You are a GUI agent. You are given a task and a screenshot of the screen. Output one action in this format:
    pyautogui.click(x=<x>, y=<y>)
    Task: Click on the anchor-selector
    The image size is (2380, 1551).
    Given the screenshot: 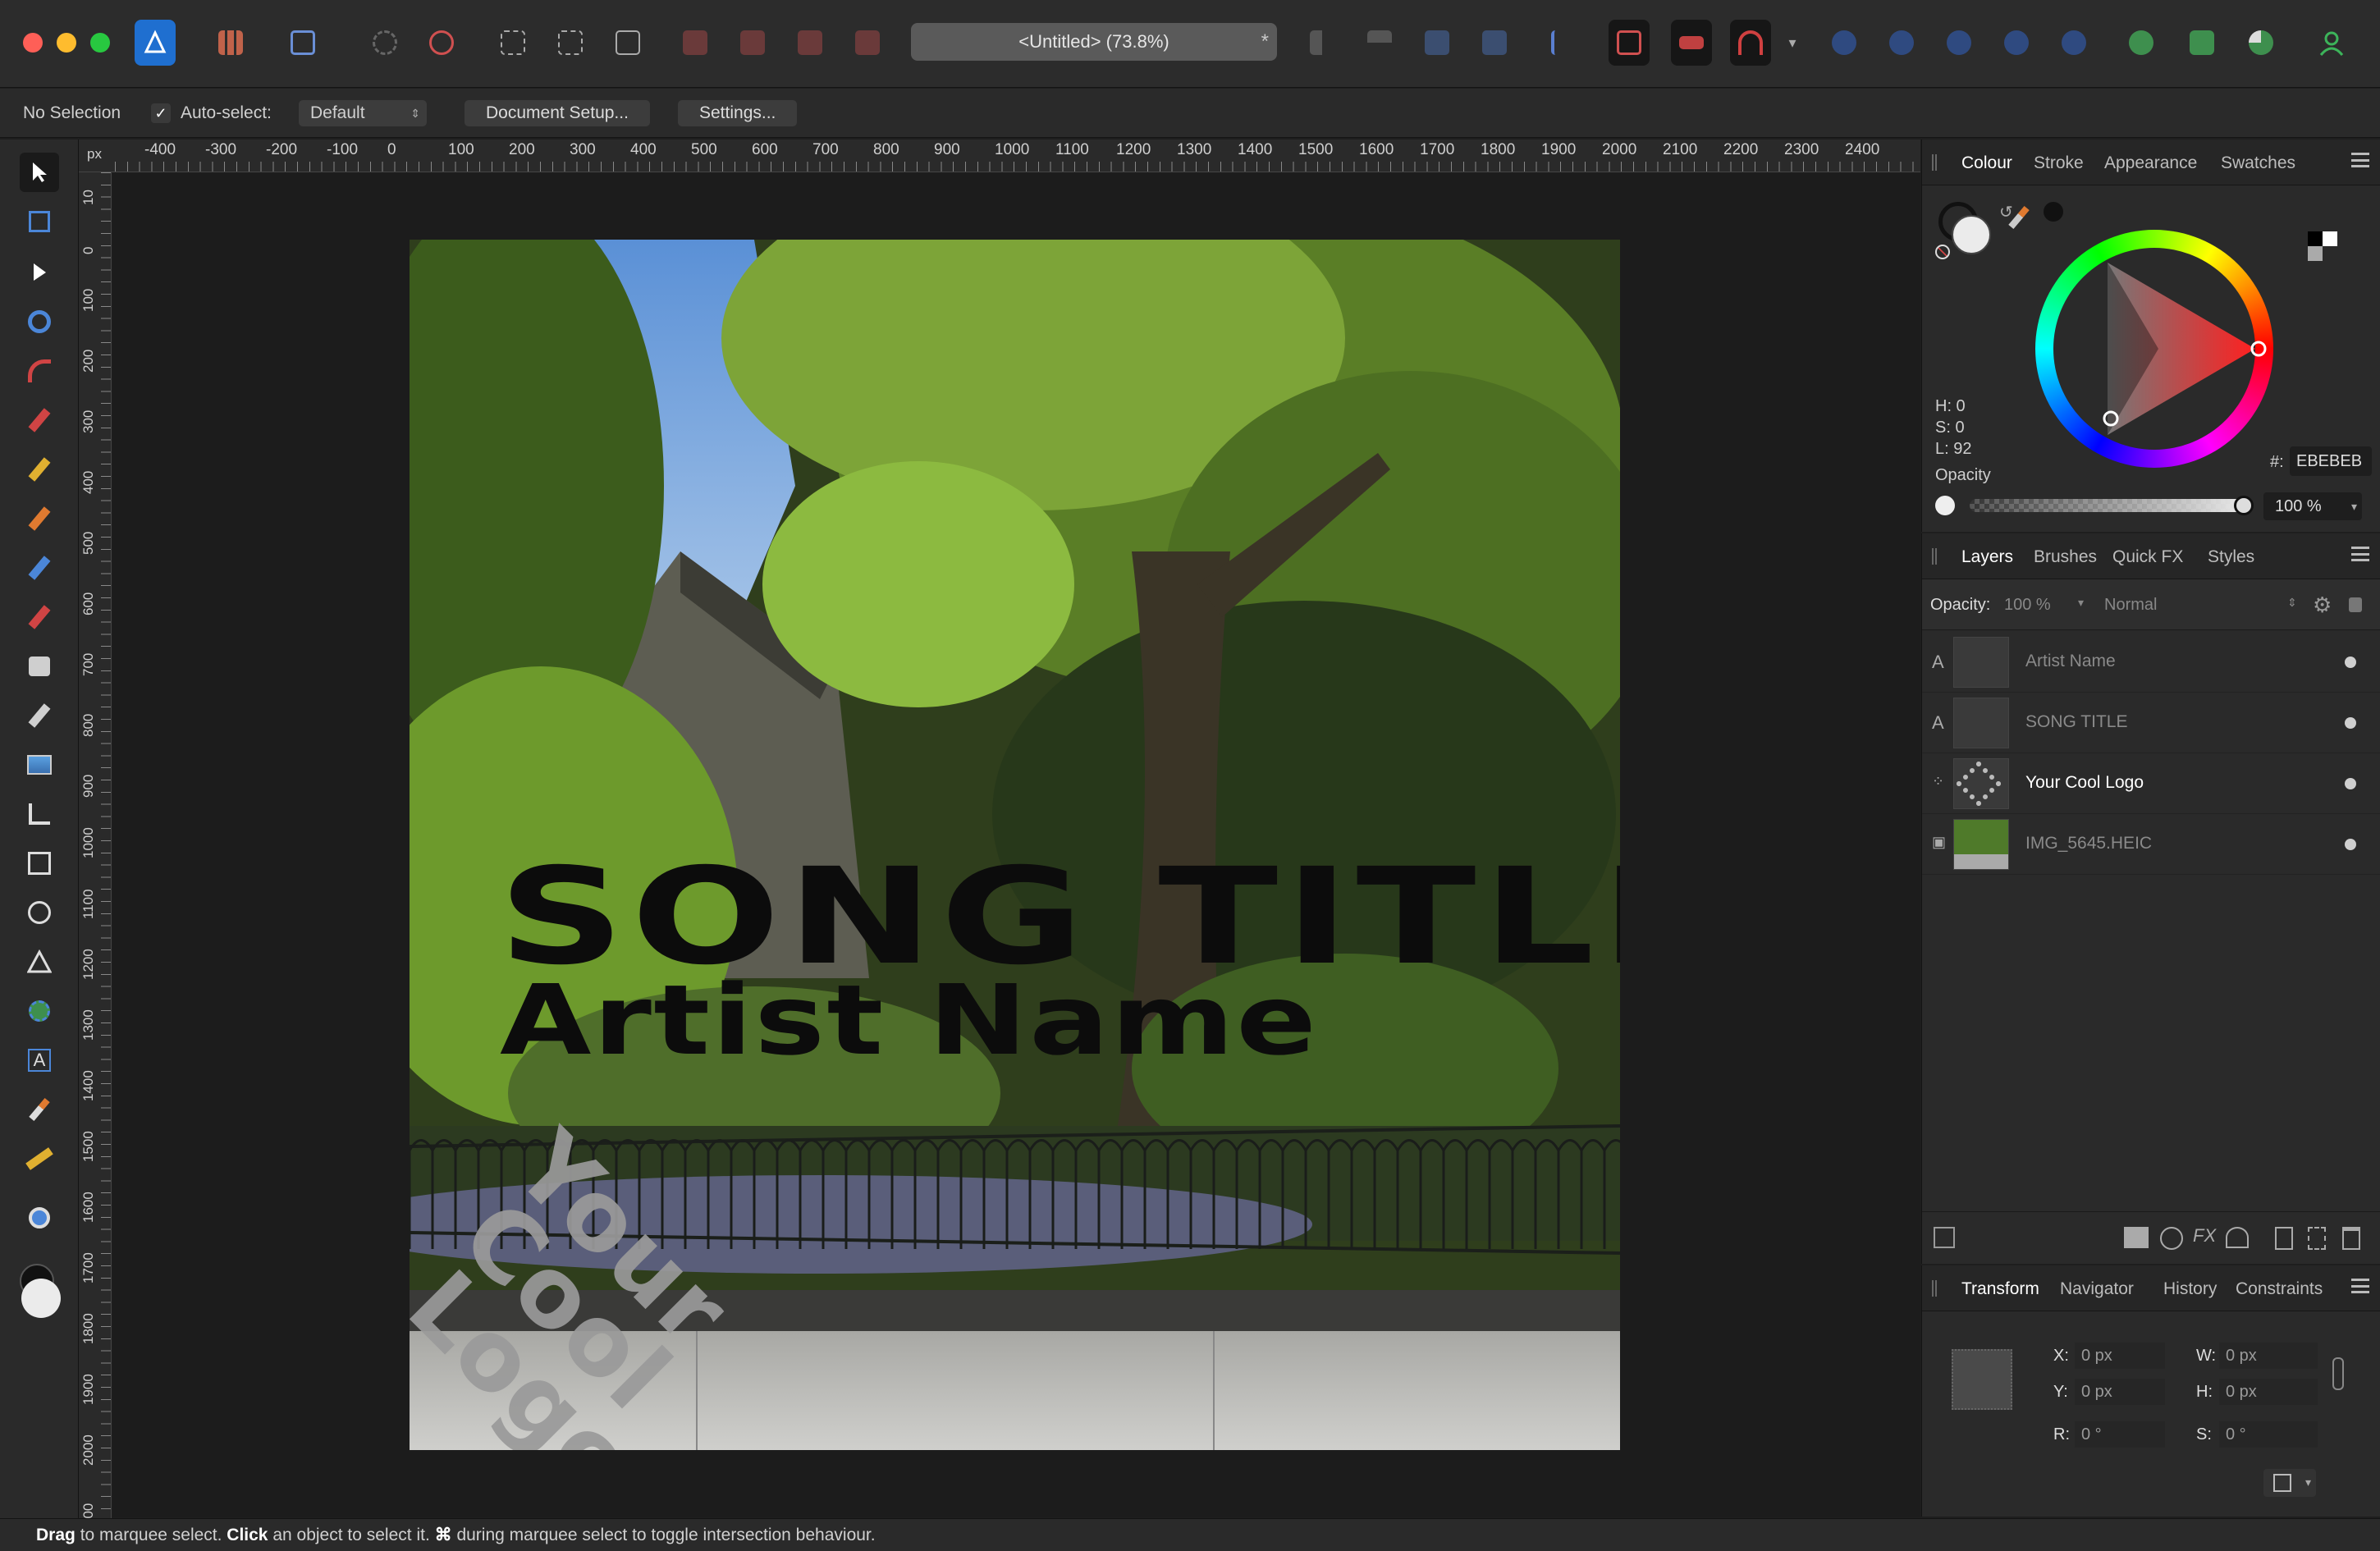 What is the action you would take?
    pyautogui.click(x=1982, y=1380)
    